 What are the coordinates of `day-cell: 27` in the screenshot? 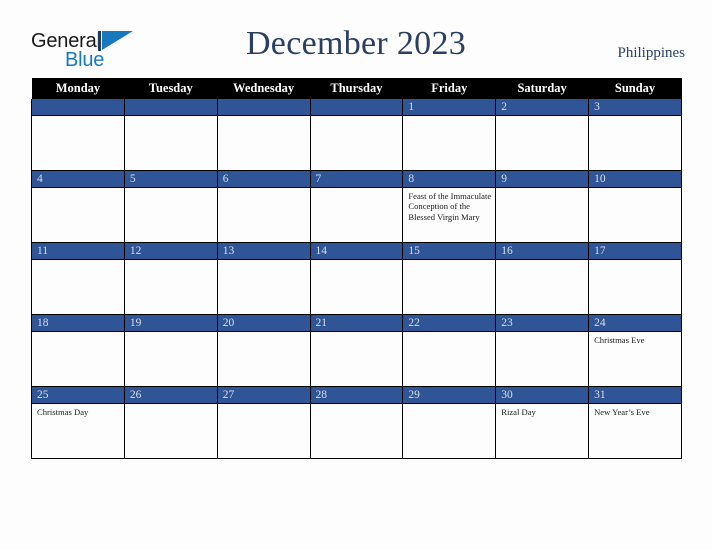 It's located at (263, 422).